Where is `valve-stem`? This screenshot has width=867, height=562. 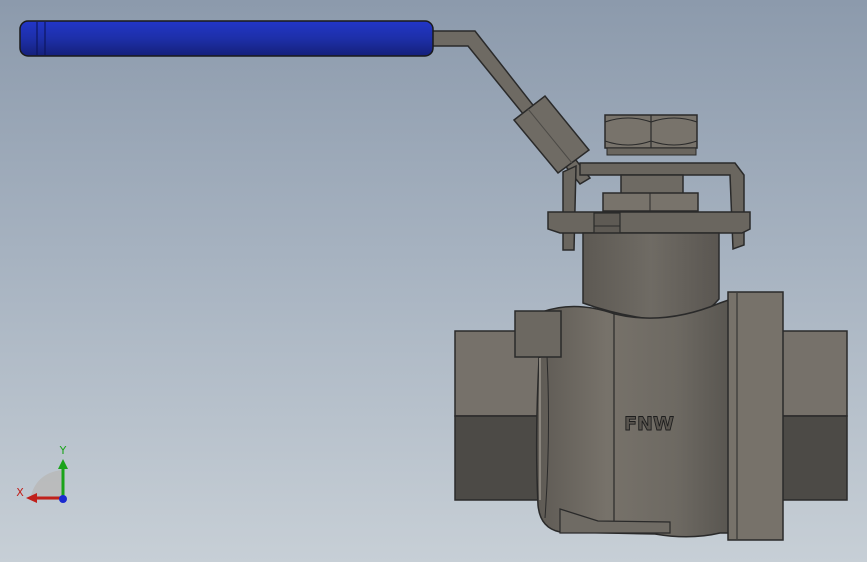
valve-stem is located at coordinates (650, 193).